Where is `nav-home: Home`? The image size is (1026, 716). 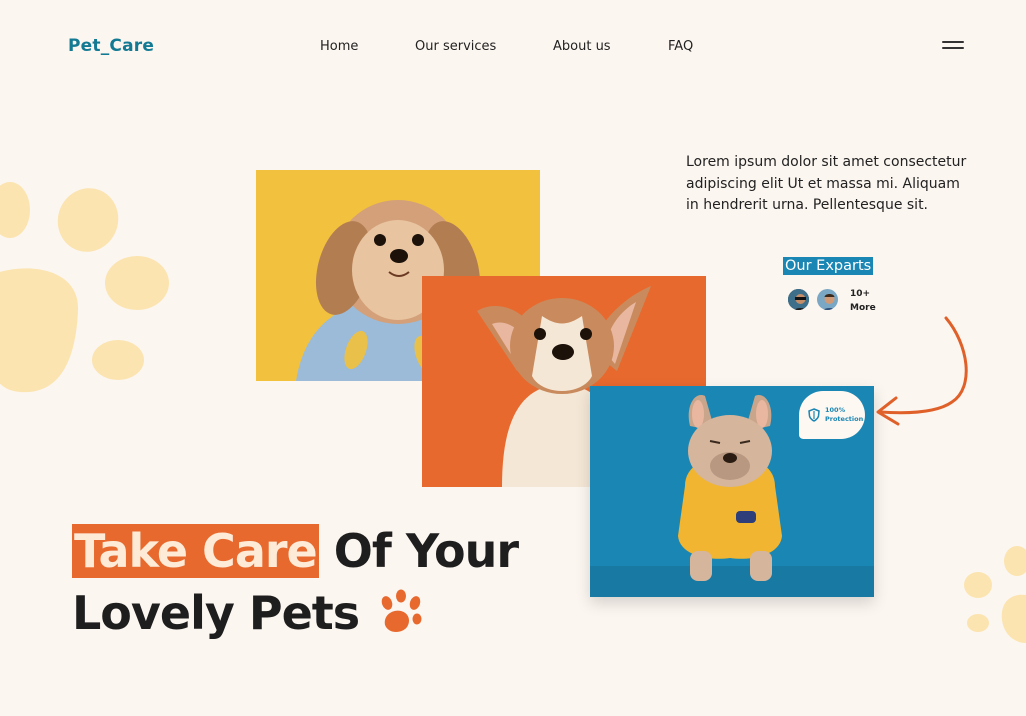 nav-home: Home is located at coordinates (339, 46).